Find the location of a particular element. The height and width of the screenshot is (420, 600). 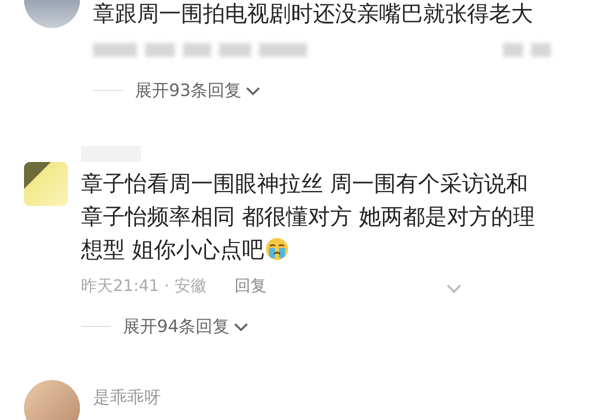

comment-time: 昨天21:41 · 安徽 is located at coordinates (143, 286).